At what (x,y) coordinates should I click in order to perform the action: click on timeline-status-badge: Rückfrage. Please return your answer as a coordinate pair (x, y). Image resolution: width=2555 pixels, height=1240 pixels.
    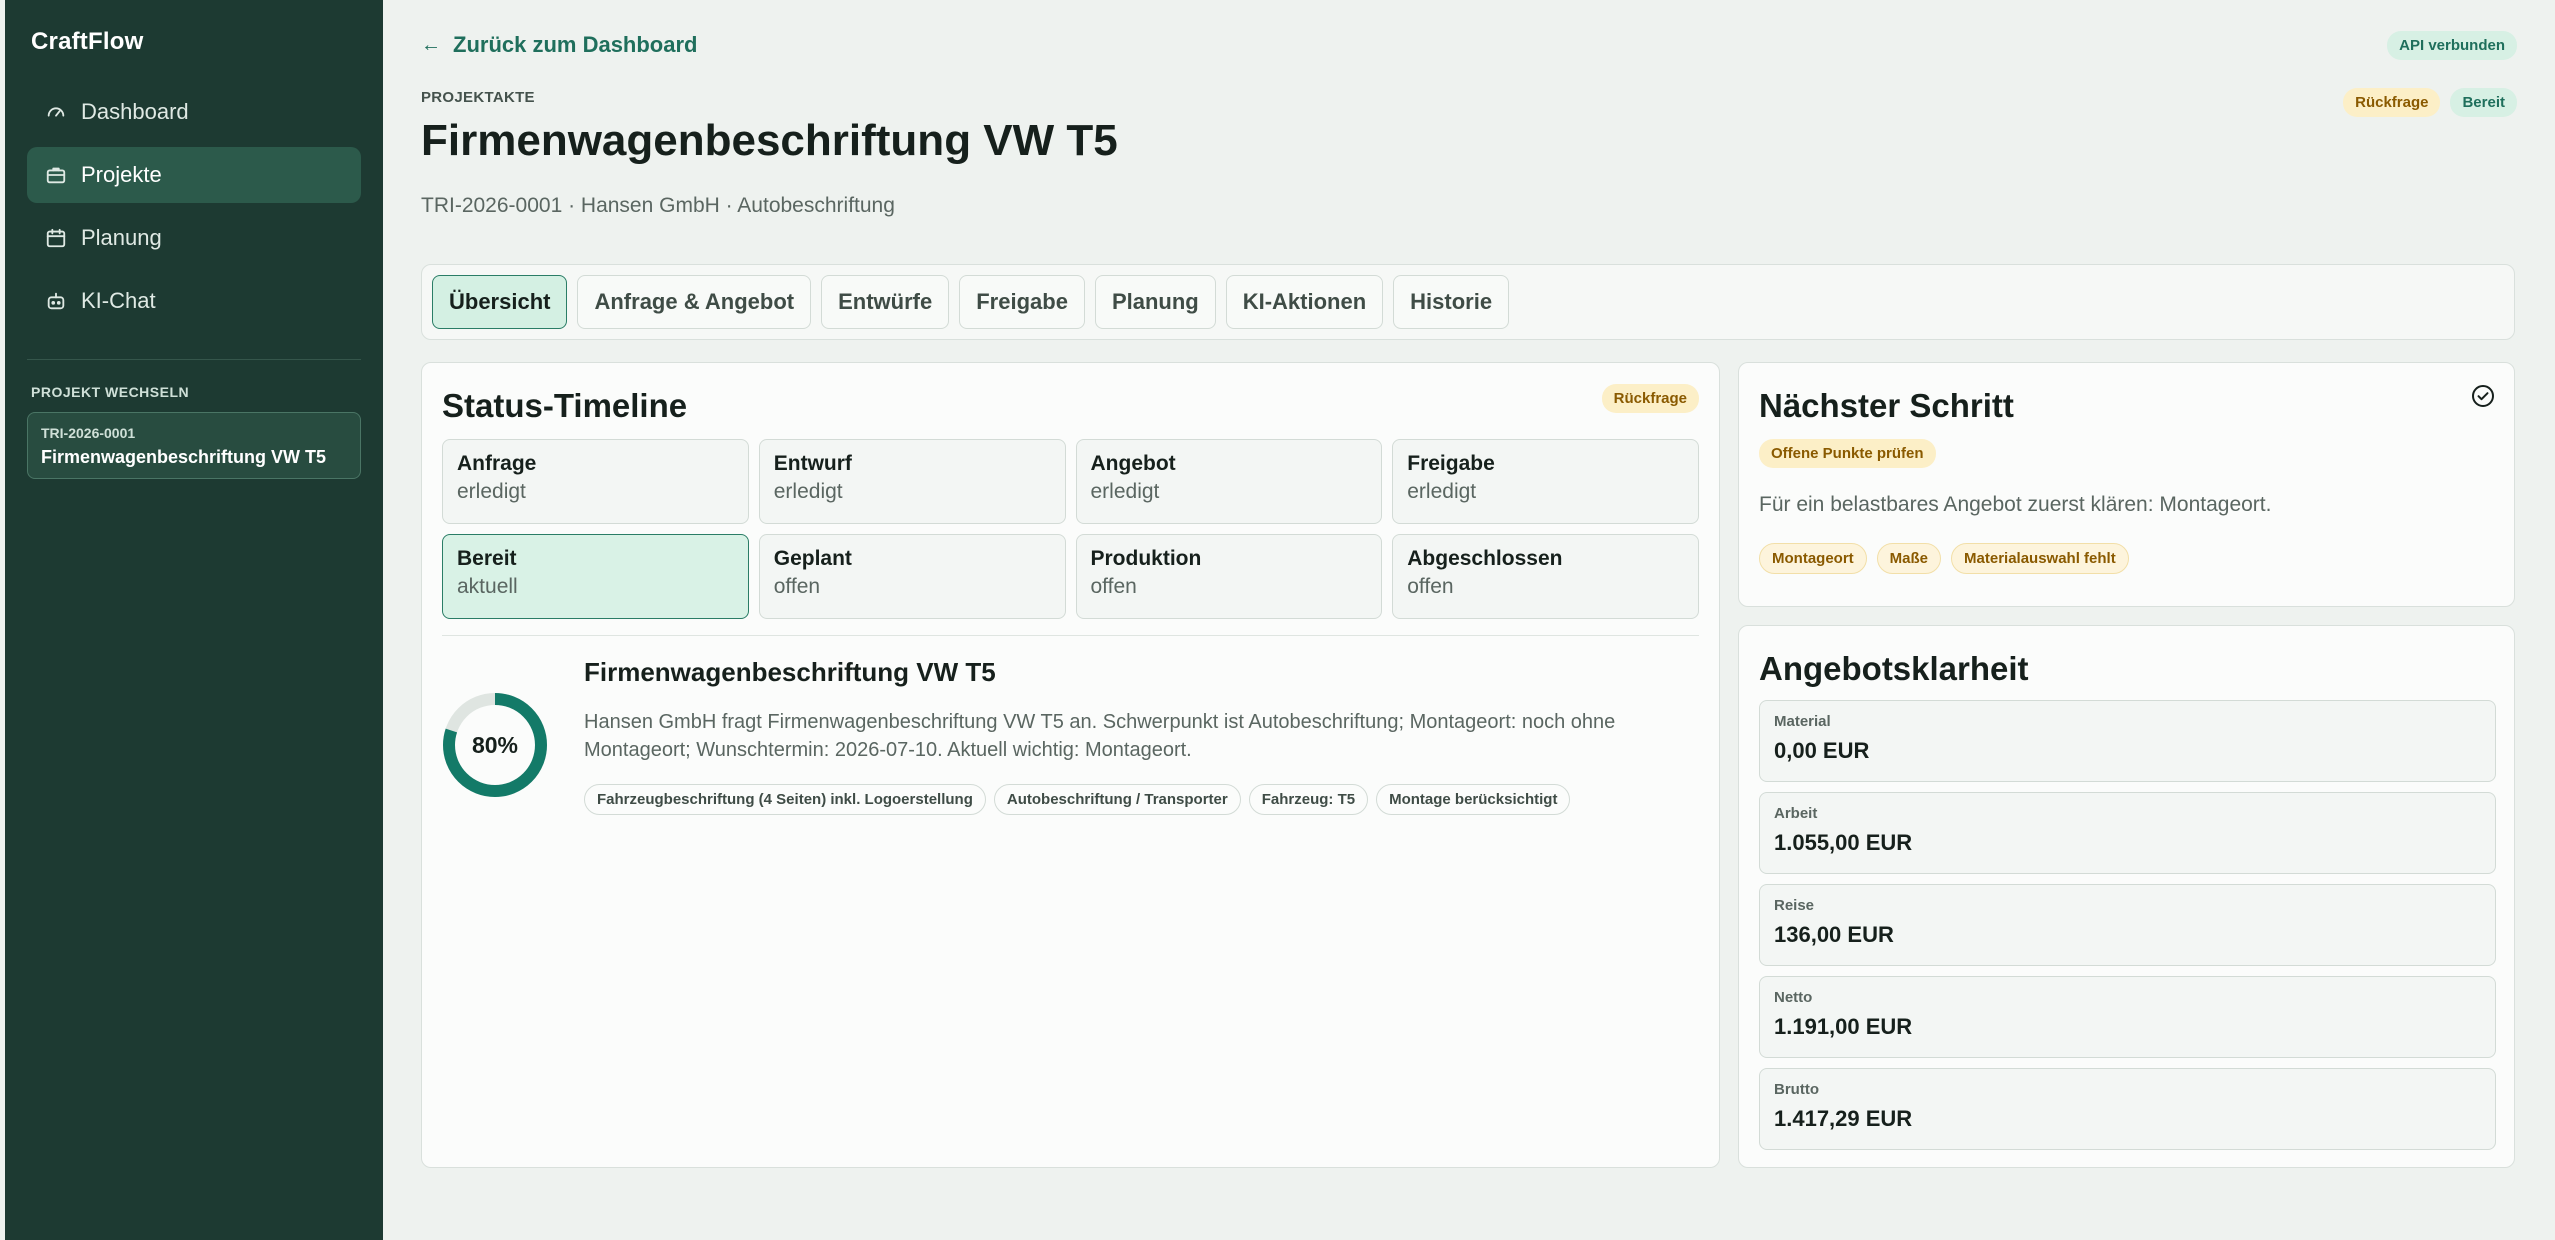
    Looking at the image, I should click on (1650, 398).